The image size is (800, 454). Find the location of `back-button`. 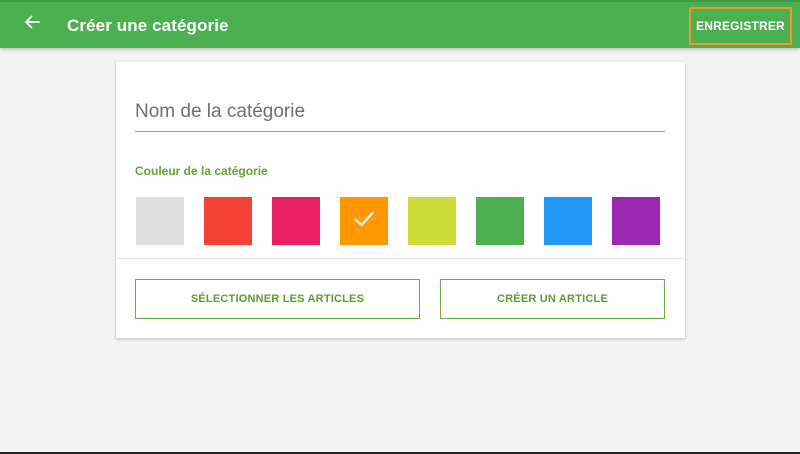

back-button is located at coordinates (32, 24).